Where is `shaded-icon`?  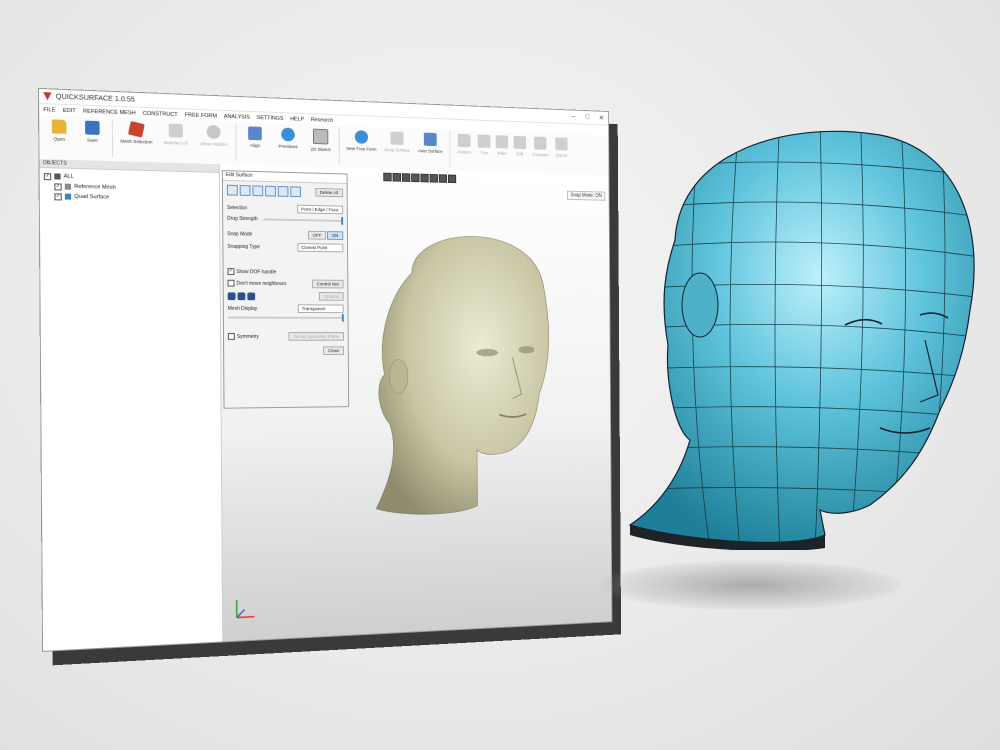
shaded-icon is located at coordinates (231, 295).